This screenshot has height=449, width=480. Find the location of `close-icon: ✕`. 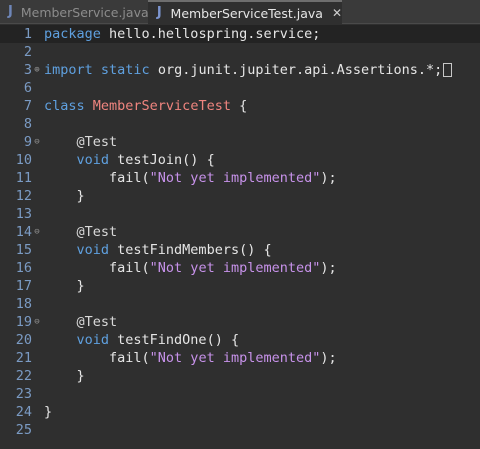

close-icon: ✕ is located at coordinates (337, 13).